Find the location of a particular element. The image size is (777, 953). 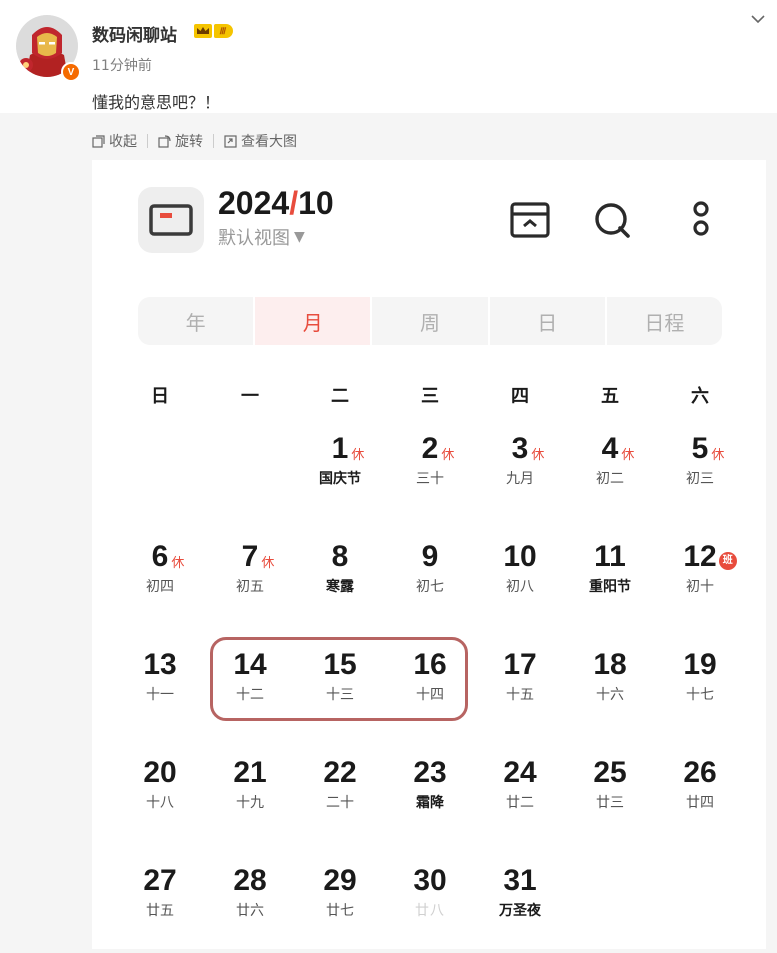

tab-1: 月 is located at coordinates (313, 321).